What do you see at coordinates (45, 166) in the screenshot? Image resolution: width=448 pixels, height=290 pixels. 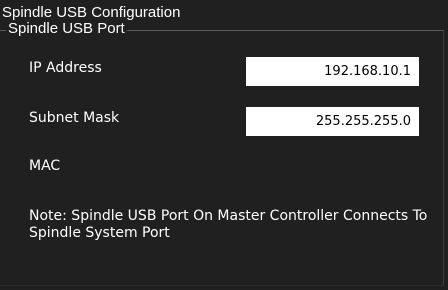 I see `mac-label: MAC` at bounding box center [45, 166].